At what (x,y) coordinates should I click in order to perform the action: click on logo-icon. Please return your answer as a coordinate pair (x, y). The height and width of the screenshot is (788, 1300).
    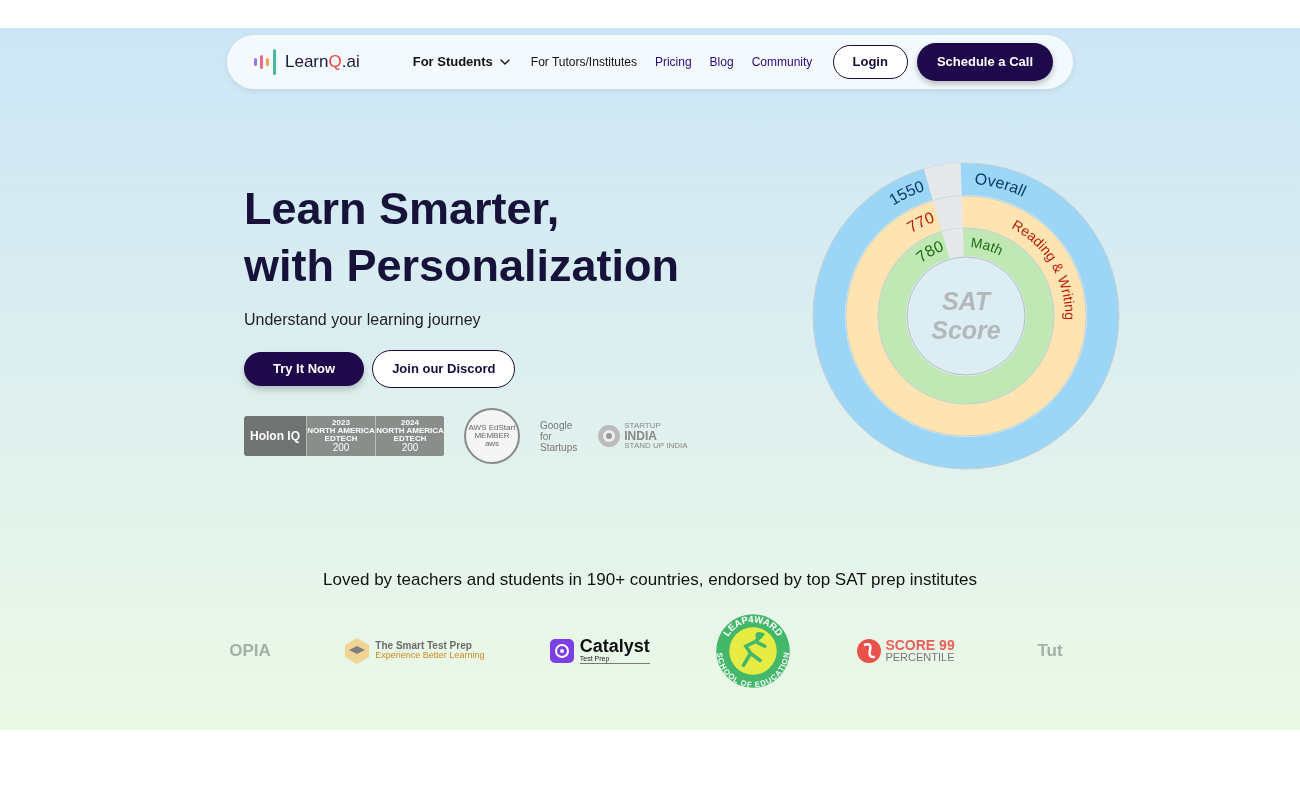
    Looking at the image, I should click on (266, 62).